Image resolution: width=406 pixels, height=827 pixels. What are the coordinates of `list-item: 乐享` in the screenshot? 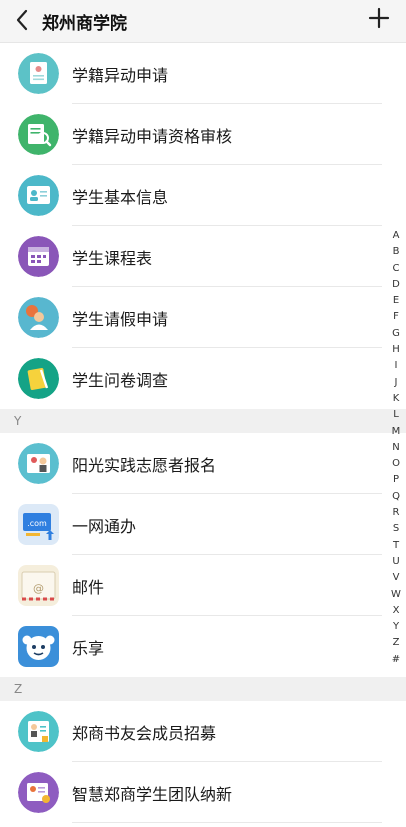 It's located at (203, 646).